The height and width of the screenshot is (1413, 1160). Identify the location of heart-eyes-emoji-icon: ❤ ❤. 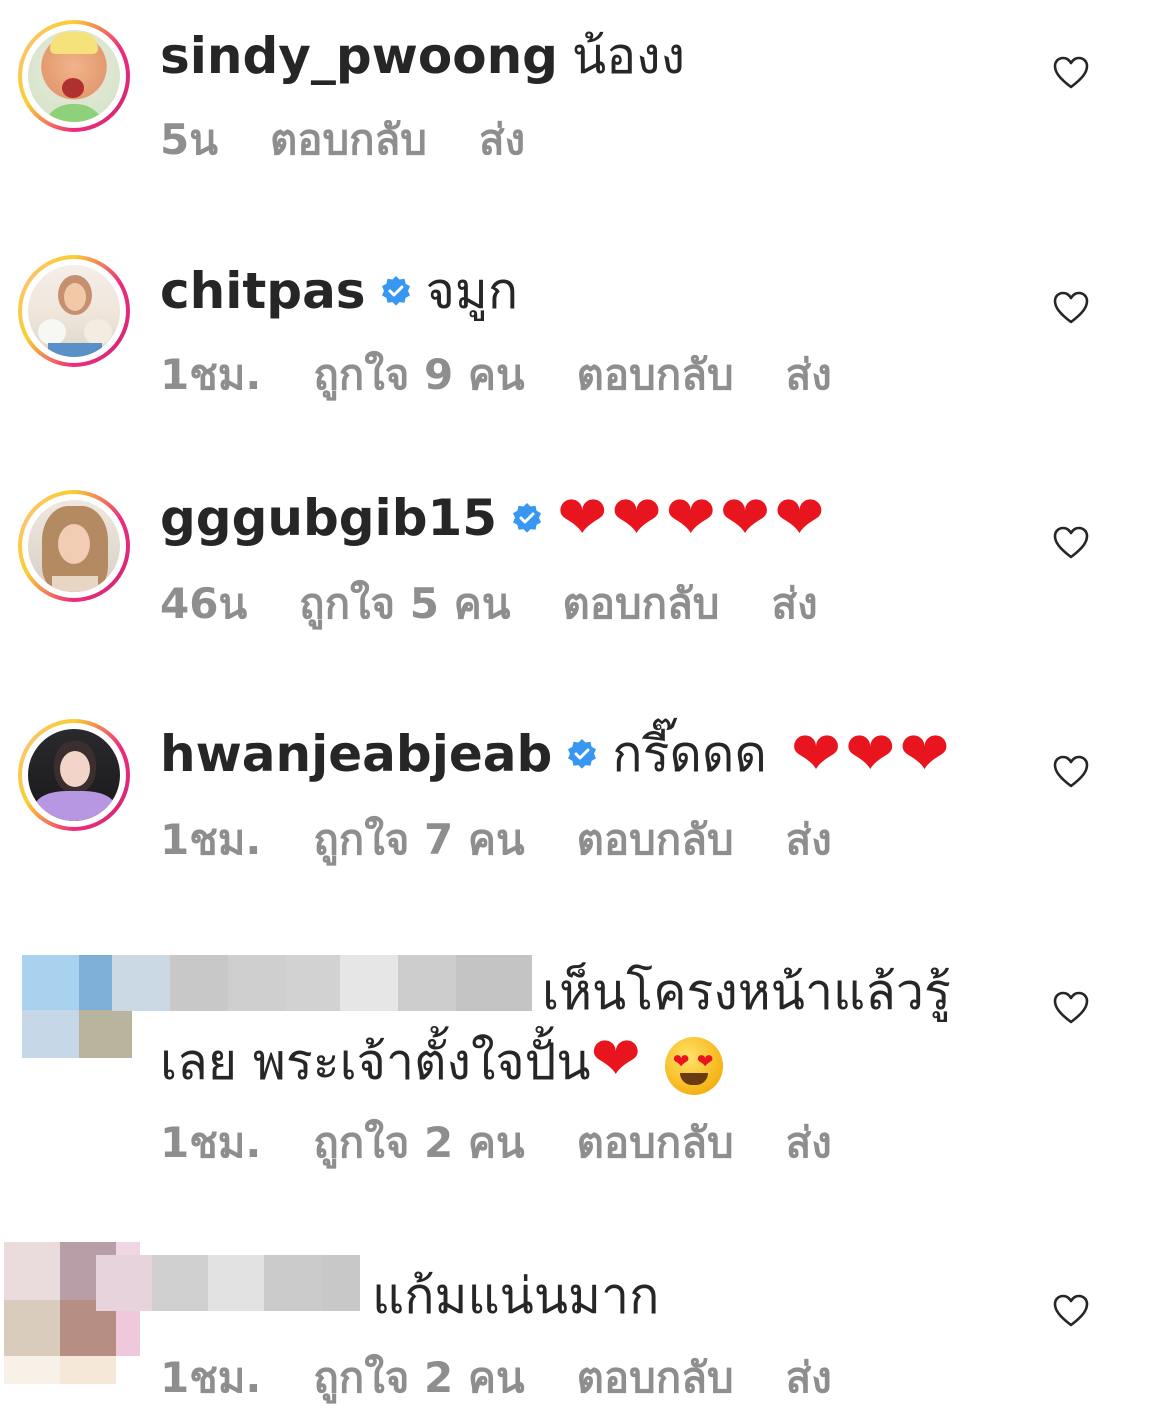
(693, 1065).